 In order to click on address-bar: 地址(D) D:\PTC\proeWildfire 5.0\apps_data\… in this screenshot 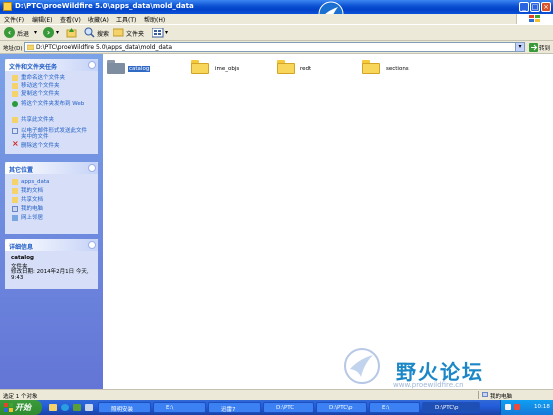, I will do `click(276, 47)`.